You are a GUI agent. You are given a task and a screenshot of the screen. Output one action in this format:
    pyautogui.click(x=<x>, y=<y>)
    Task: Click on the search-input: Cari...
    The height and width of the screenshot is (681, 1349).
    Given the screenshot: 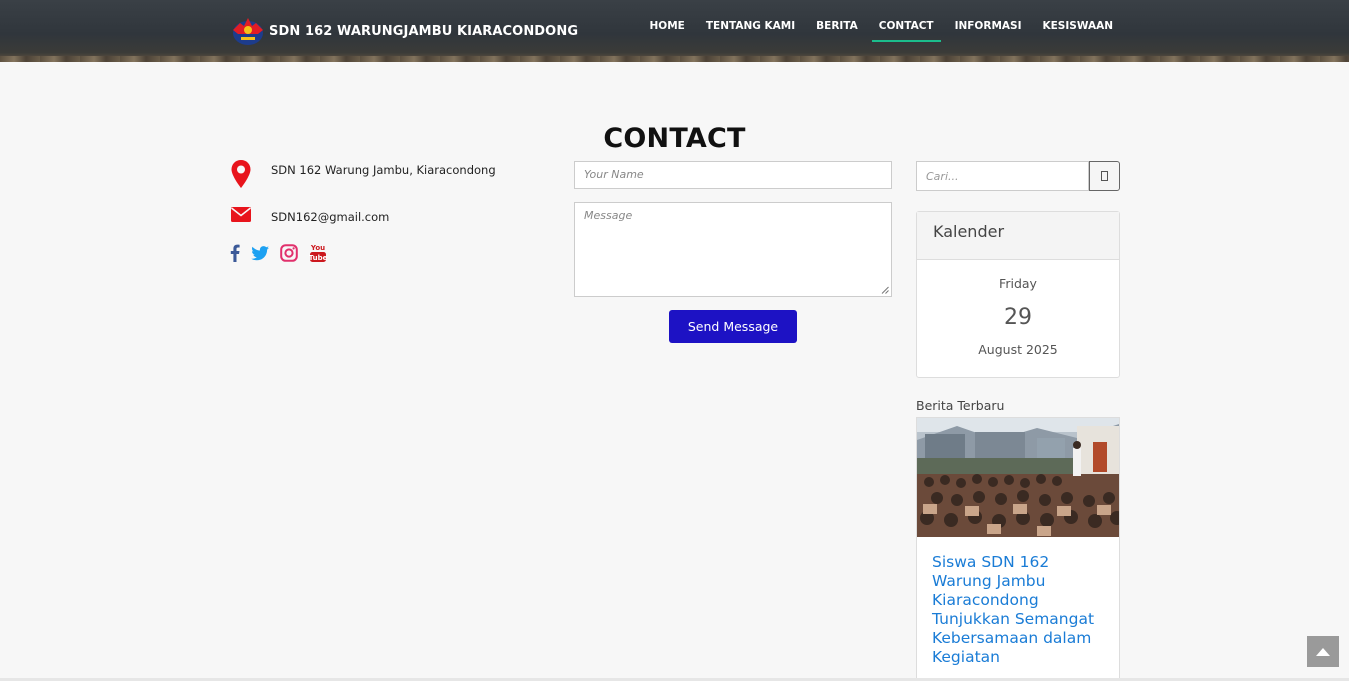 What is the action you would take?
    pyautogui.click(x=1003, y=176)
    